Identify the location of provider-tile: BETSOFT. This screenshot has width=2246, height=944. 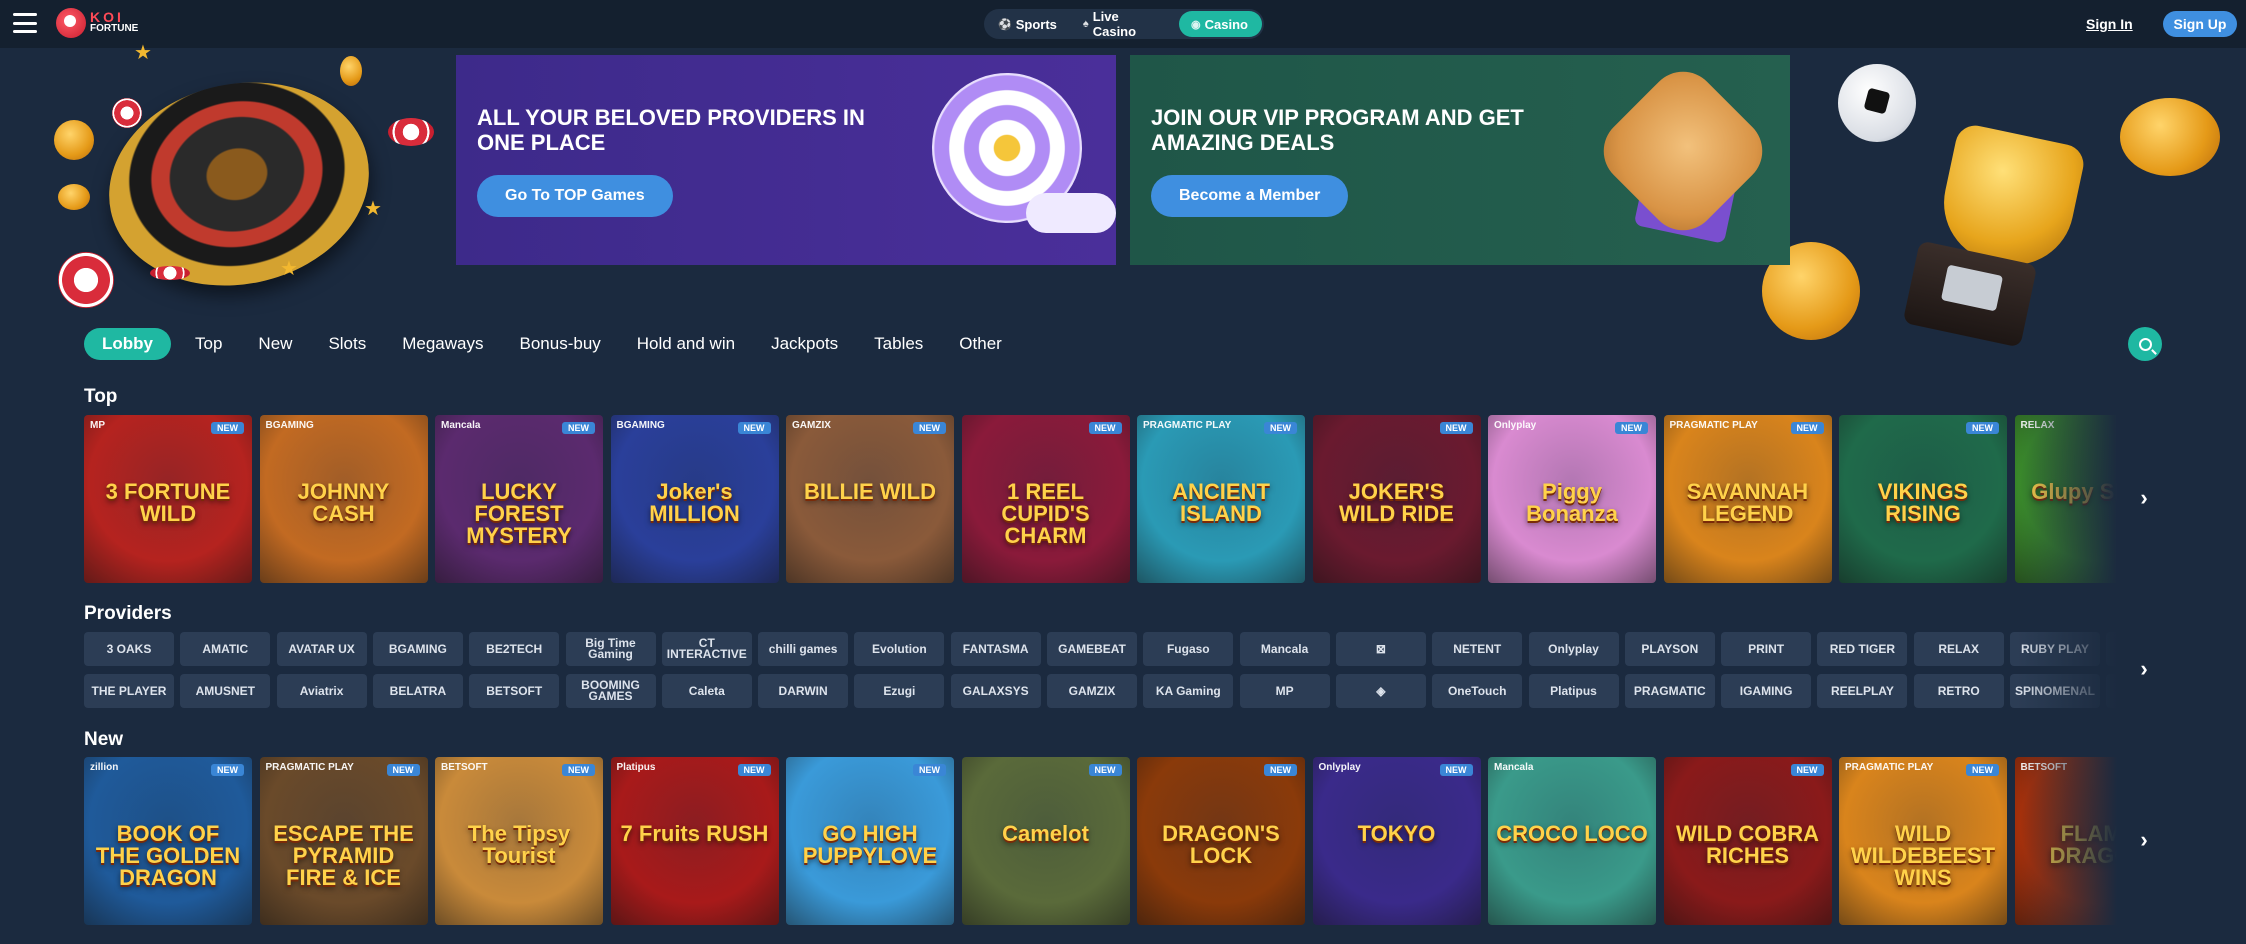
(514, 691).